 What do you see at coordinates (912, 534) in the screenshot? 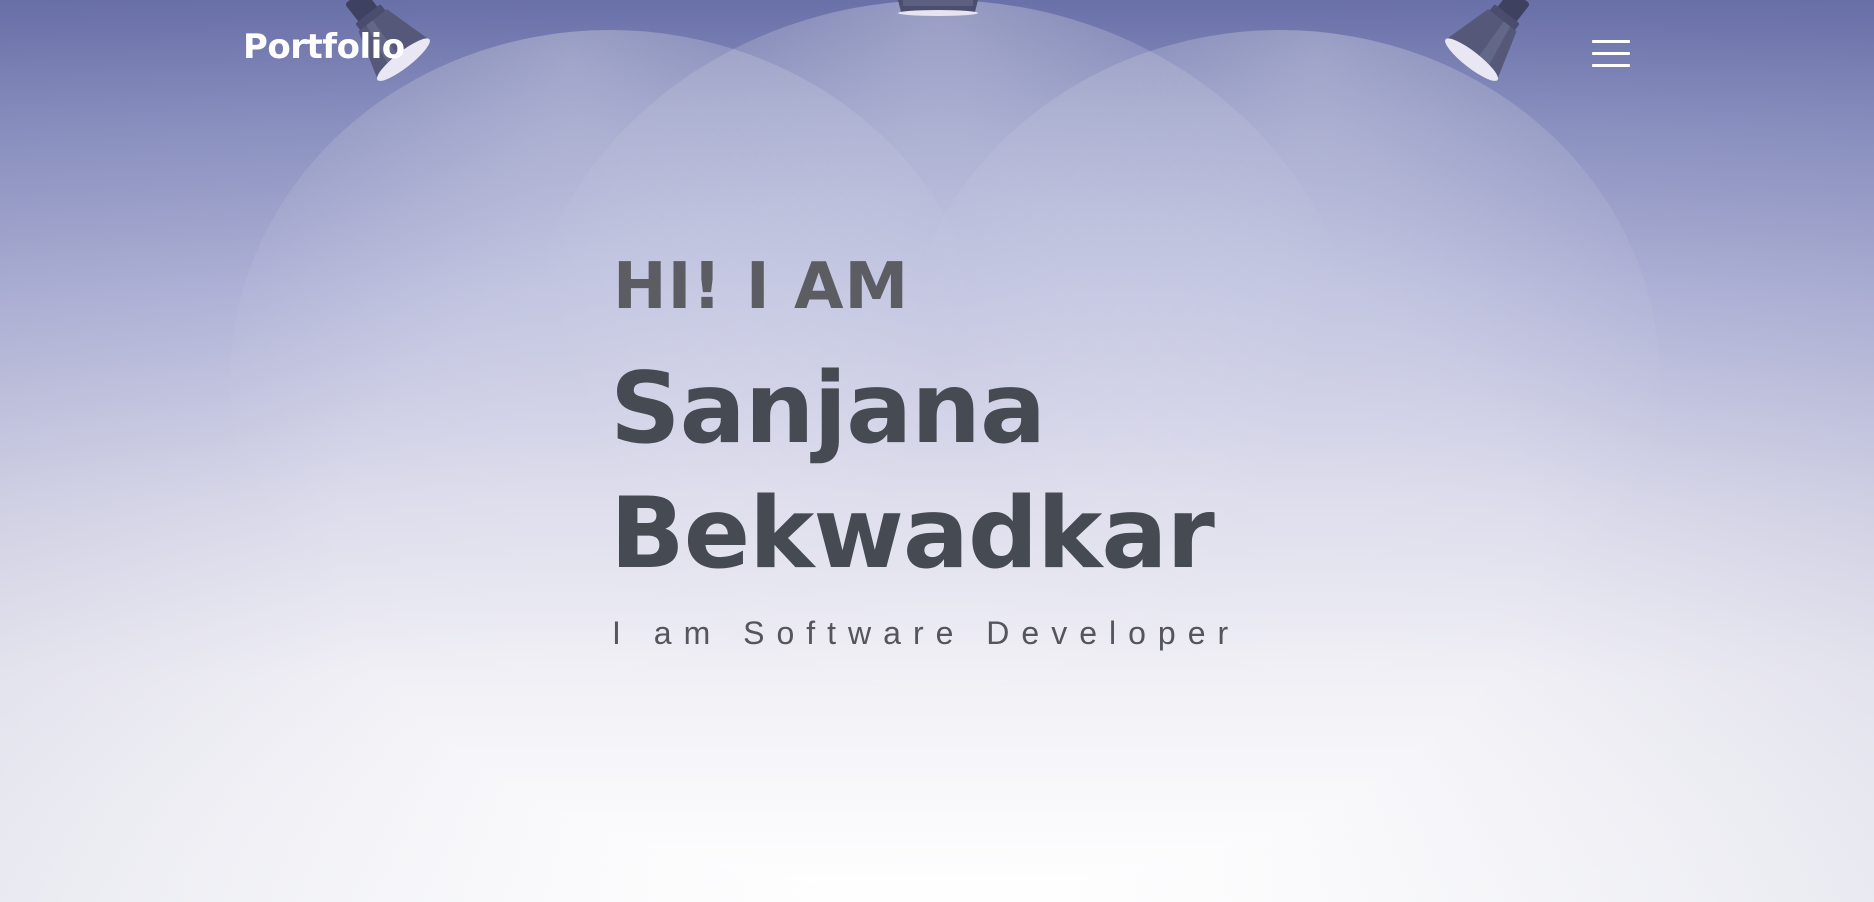
I see `hero-last-name: Bekwadkar` at bounding box center [912, 534].